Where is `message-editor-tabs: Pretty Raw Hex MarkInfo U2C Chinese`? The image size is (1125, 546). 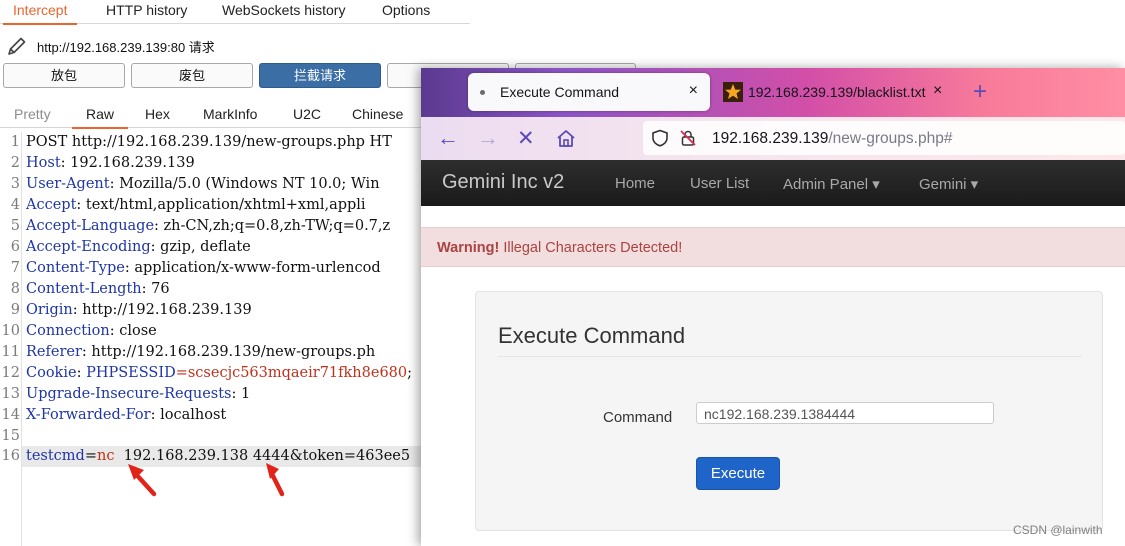
message-editor-tabs: Pretty Raw Hex MarkInfo U2C Chinese is located at coordinates (235, 114).